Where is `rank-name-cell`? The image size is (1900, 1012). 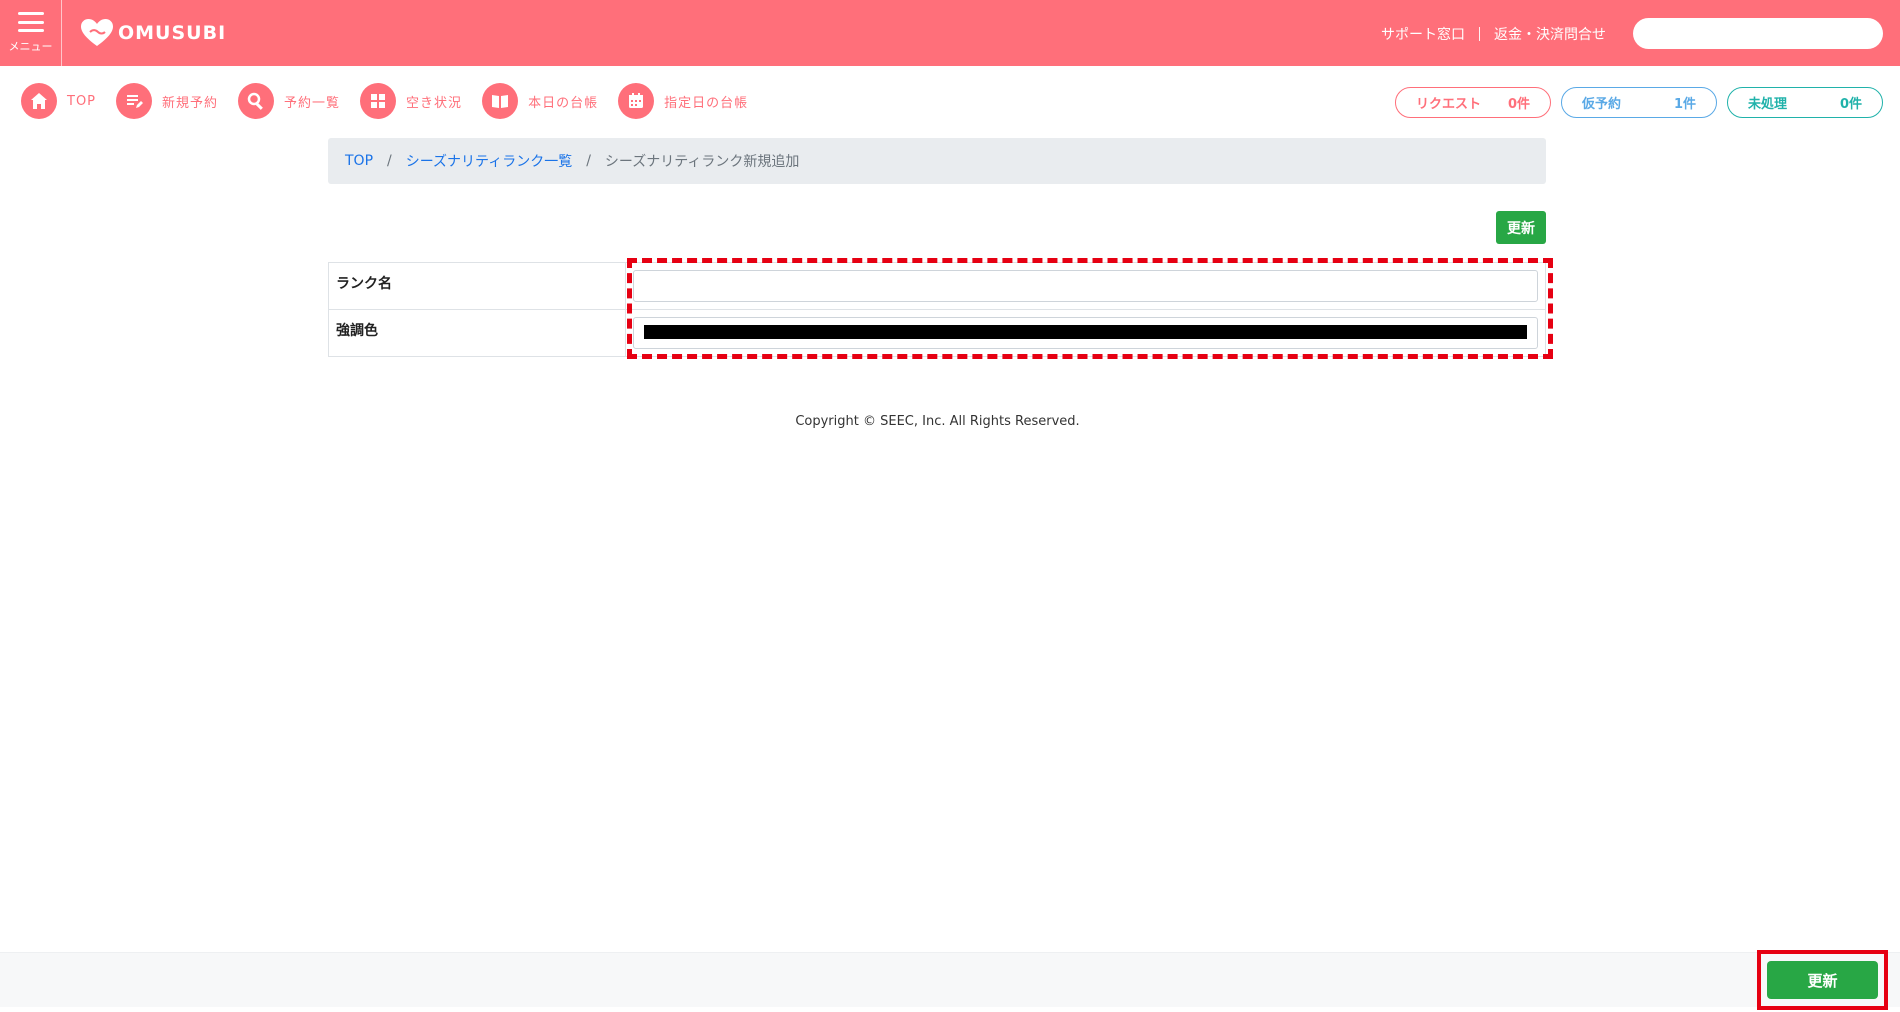
rank-name-cell is located at coordinates (1085, 286).